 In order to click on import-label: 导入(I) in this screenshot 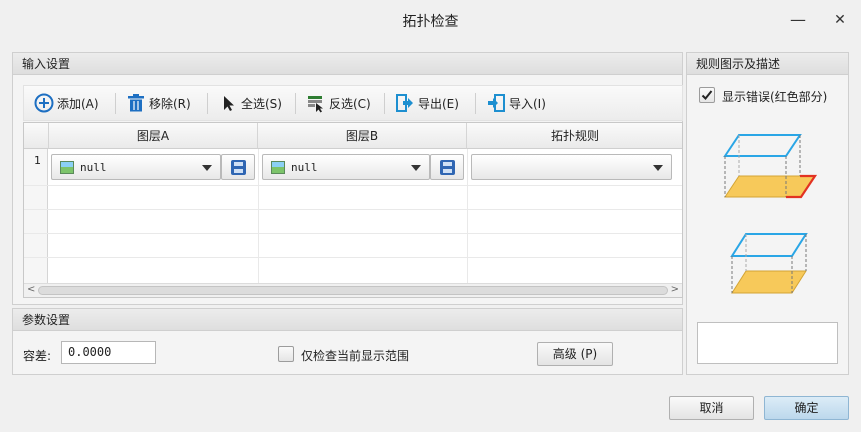, I will do `click(527, 103)`.